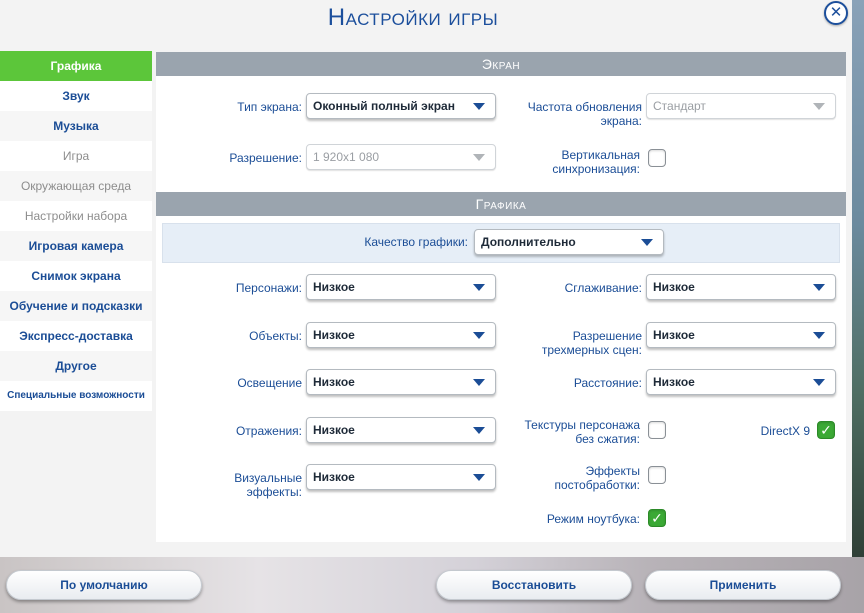 The width and height of the screenshot is (864, 613). Describe the element at coordinates (741, 287) in the screenshot. I see `antialias-dropdown: Низкое` at that location.